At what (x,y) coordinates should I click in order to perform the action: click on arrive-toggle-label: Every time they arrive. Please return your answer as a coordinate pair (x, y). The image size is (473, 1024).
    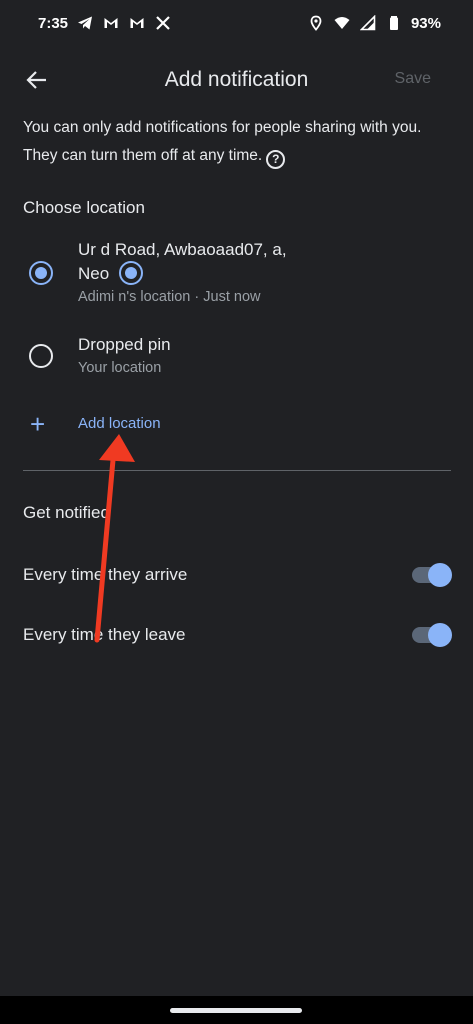
    Looking at the image, I should click on (105, 574).